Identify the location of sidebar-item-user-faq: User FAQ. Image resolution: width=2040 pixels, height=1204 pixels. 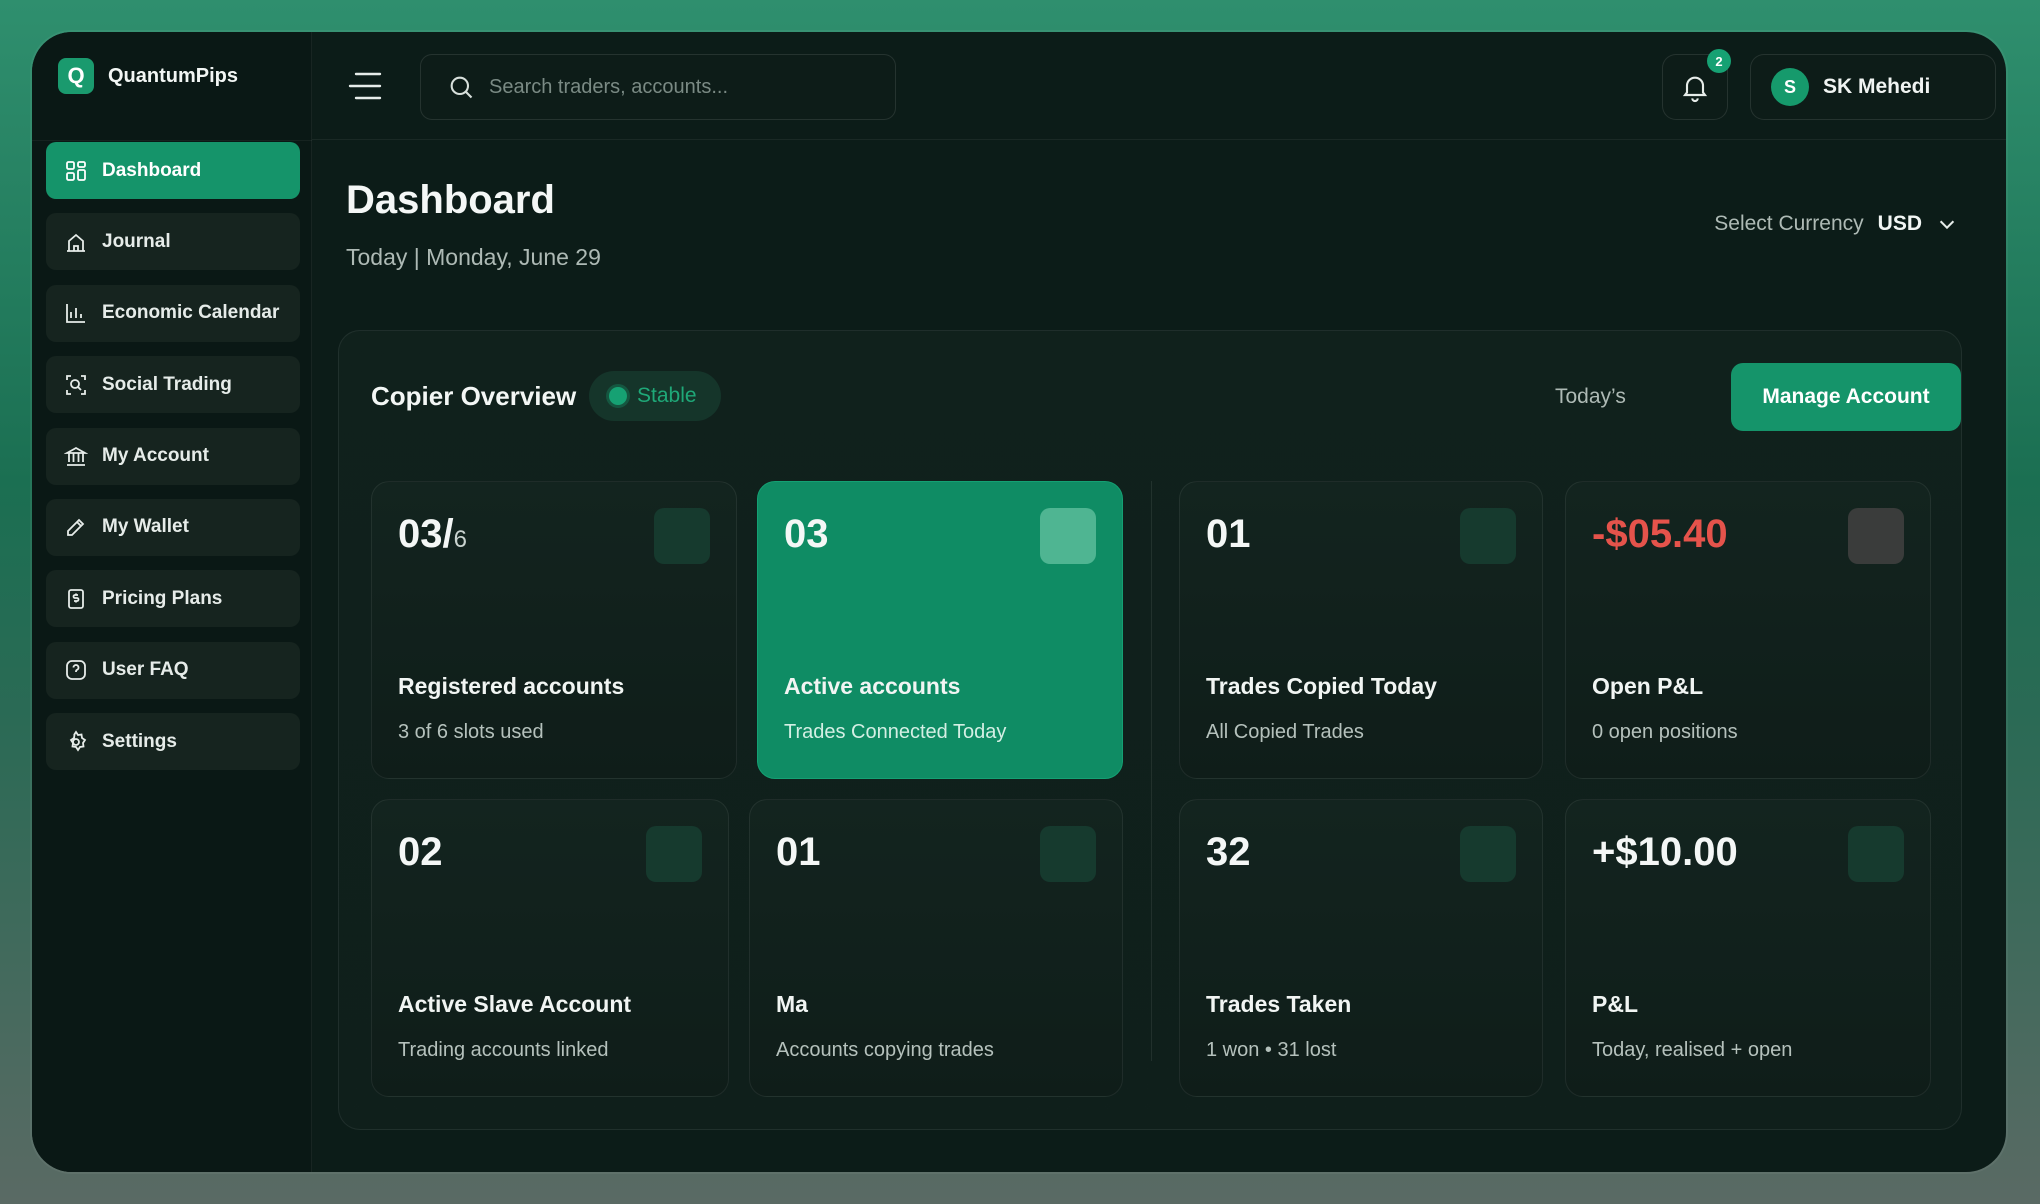
(173, 670).